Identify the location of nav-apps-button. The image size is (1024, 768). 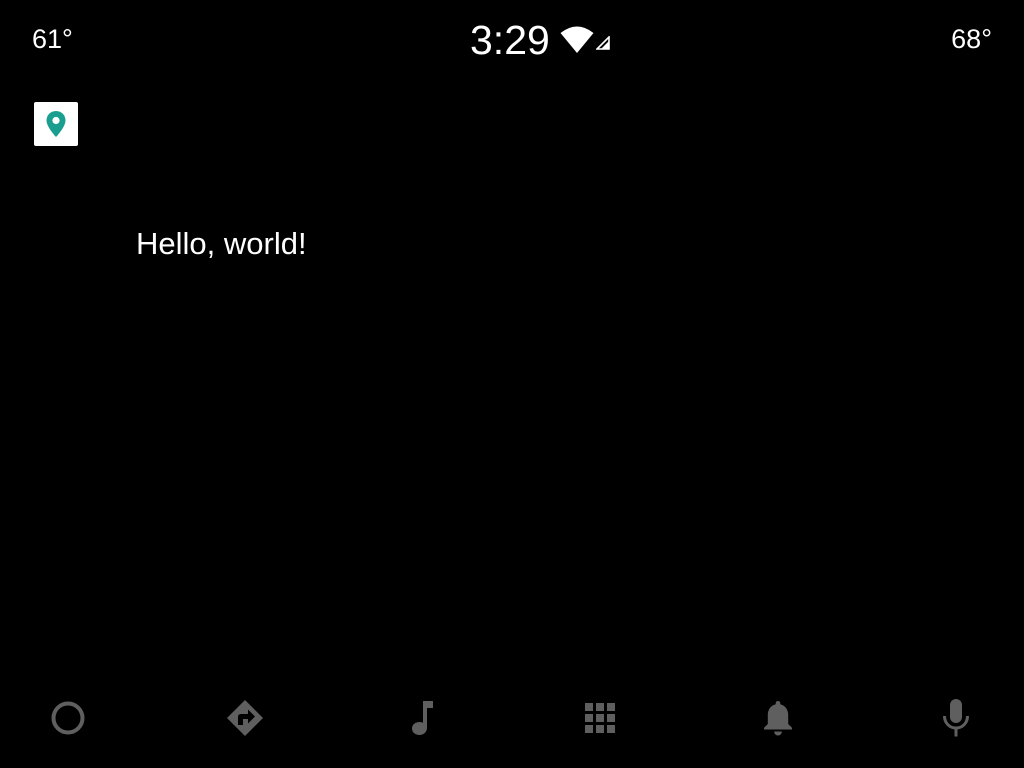
(600, 718).